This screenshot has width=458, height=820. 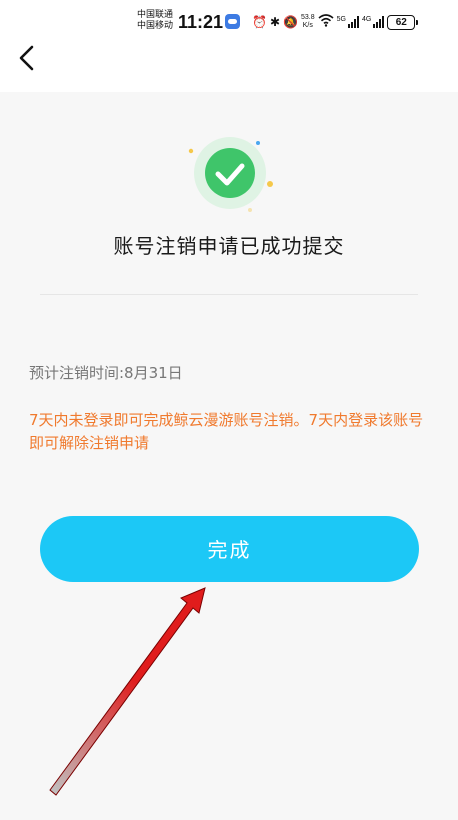 I want to click on status-bar: 中国联通 中国移动 11:21 ⏰ ✱ 🔕 53.8 K/s 5G 4G 62, so click(x=229, y=22).